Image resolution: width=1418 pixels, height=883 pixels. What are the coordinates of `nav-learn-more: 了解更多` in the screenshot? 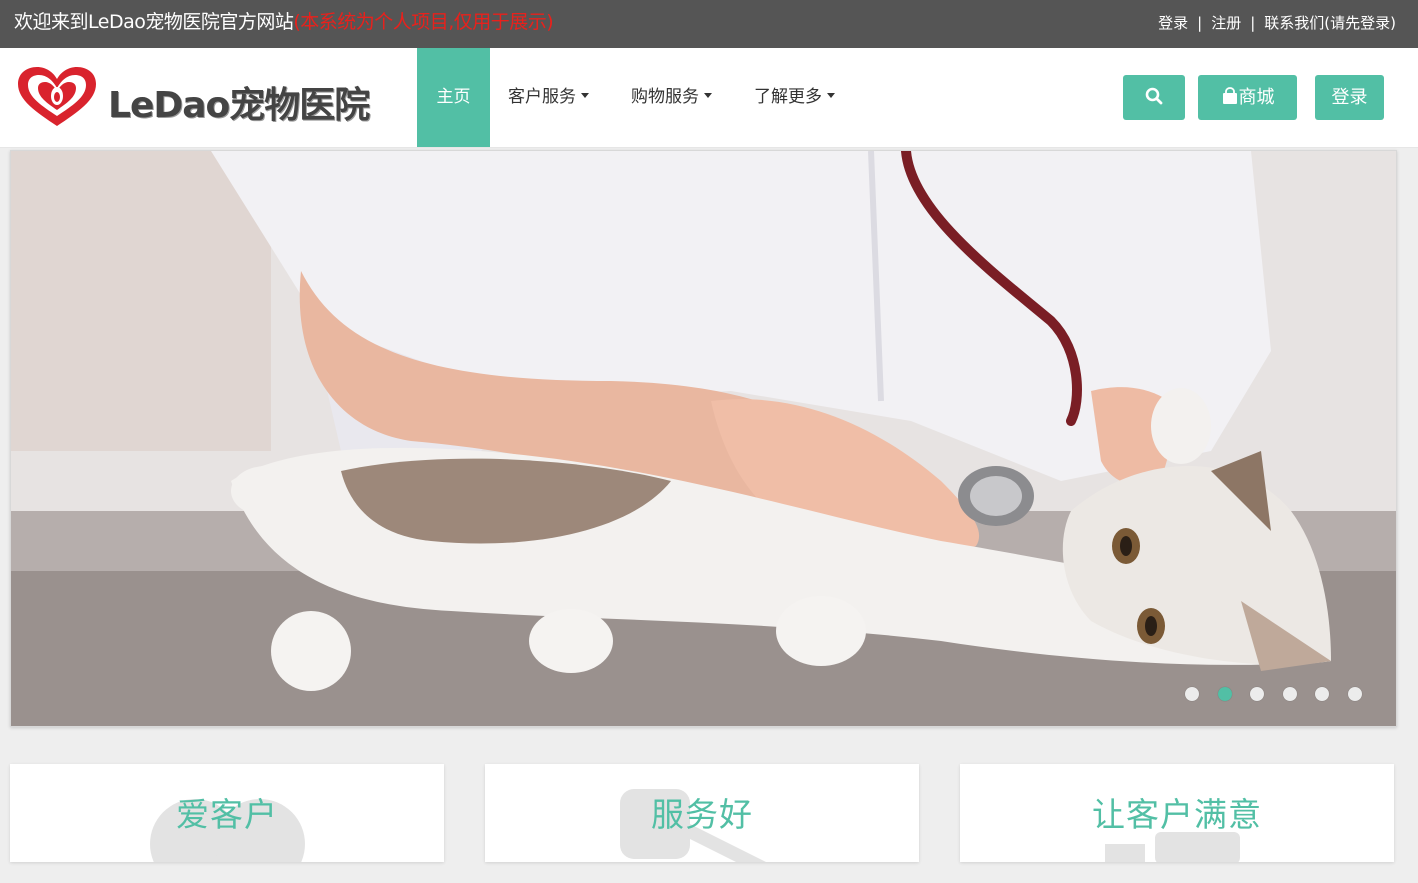 It's located at (794, 97).